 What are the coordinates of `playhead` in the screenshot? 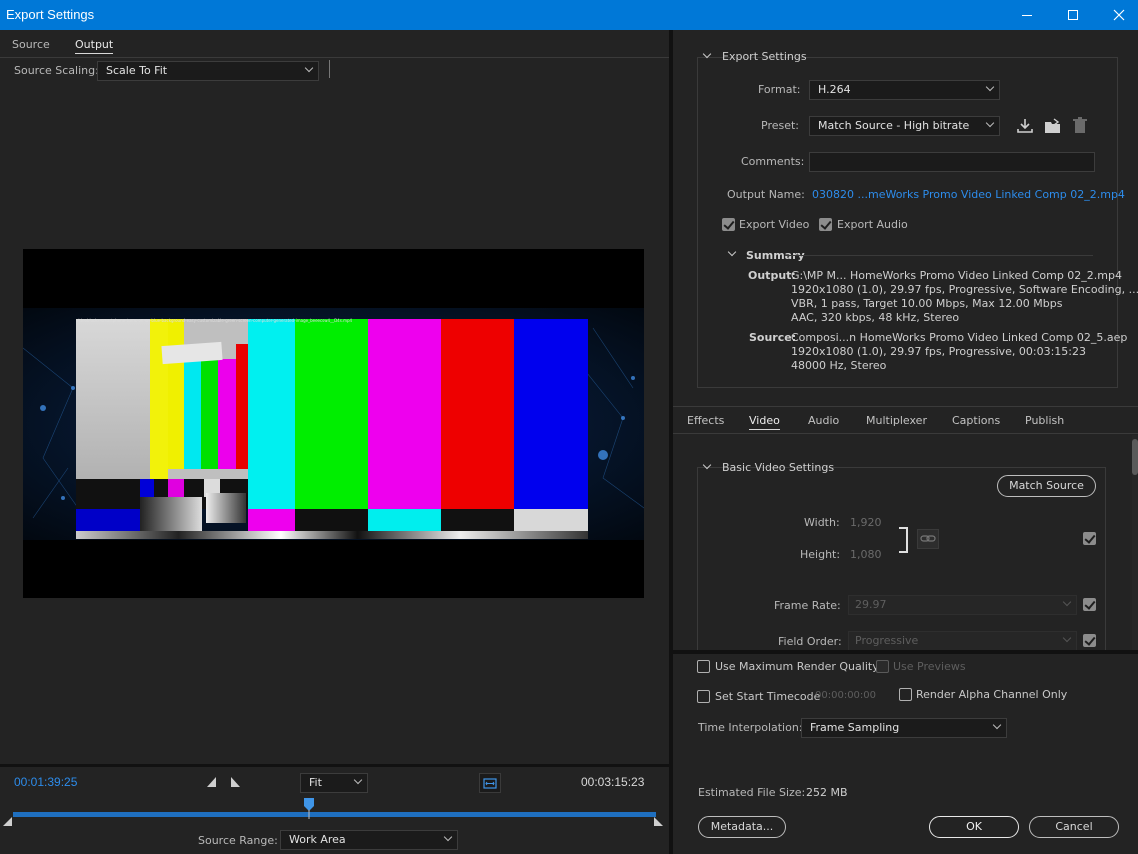 It's located at (309, 809).